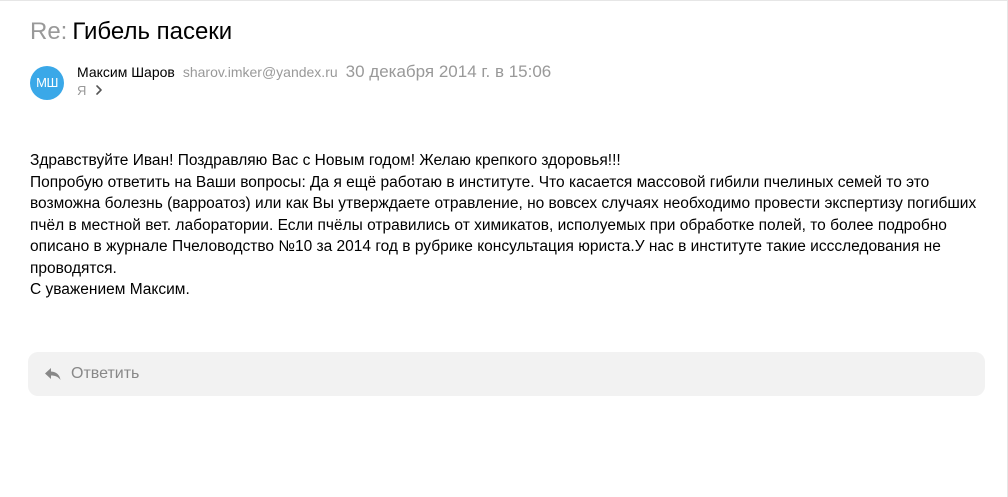 The width and height of the screenshot is (1008, 497). Describe the element at coordinates (105, 374) in the screenshot. I see `reply-label: Ответить` at that location.